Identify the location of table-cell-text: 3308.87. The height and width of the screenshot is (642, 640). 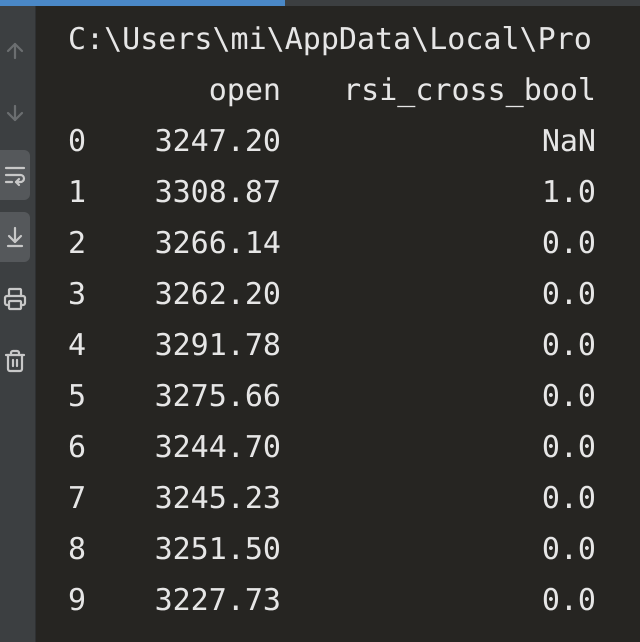
(217, 193).